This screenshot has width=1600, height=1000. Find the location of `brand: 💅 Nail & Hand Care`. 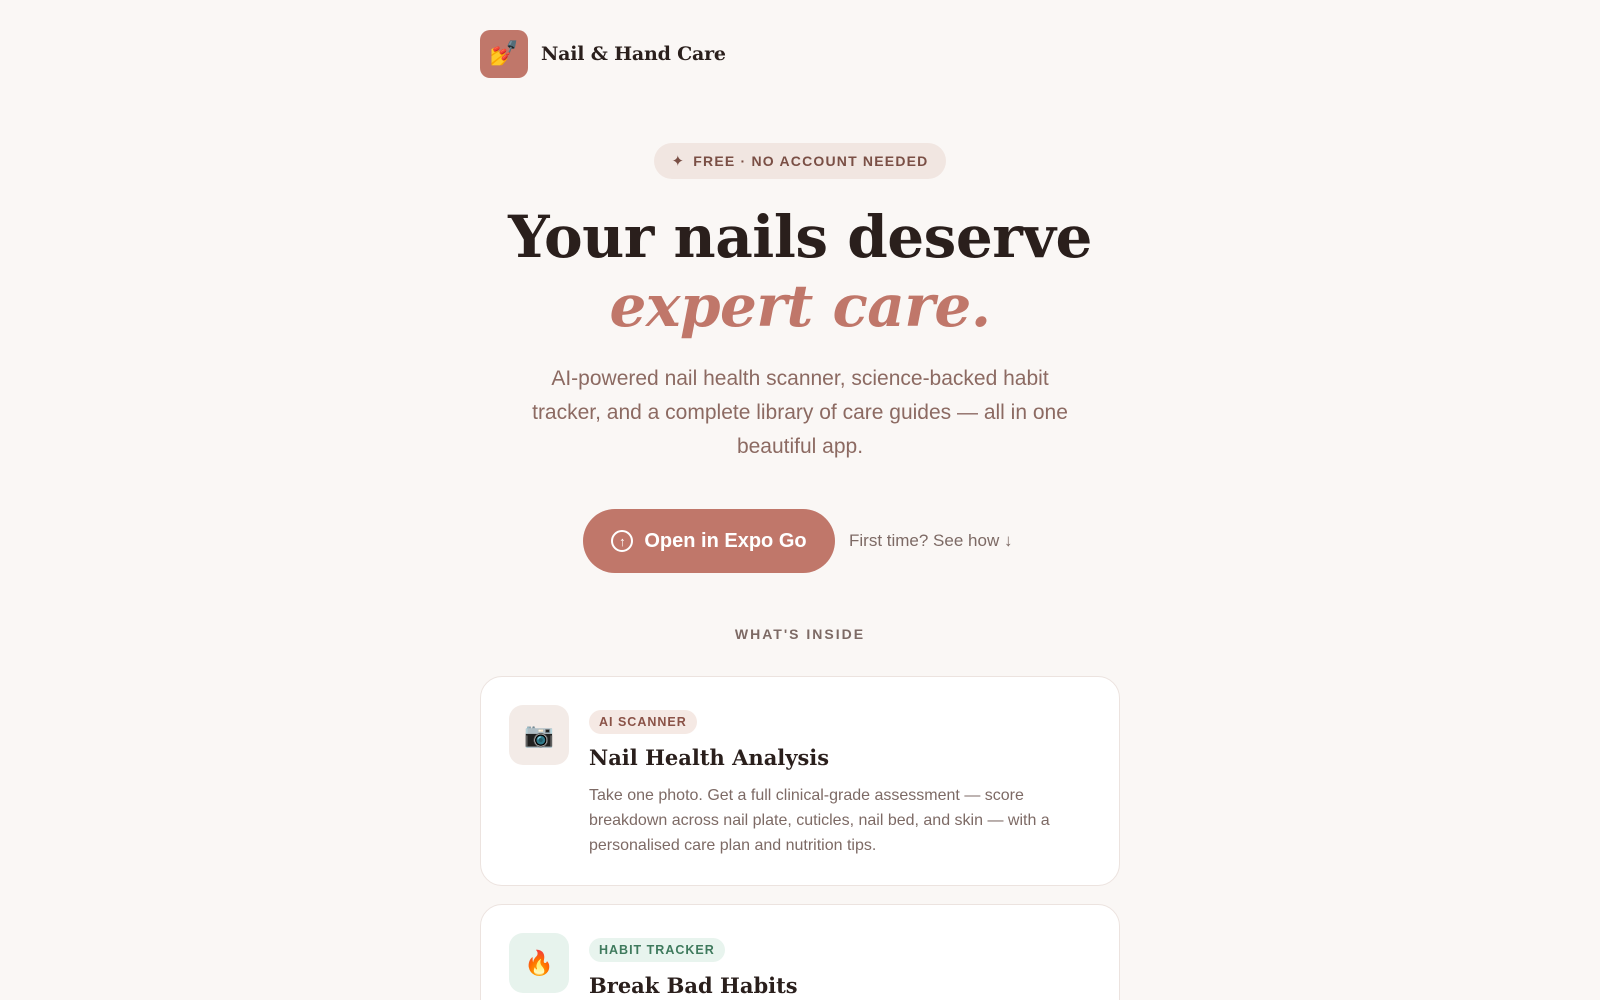

brand: 💅 Nail & Hand Care is located at coordinates (603, 54).